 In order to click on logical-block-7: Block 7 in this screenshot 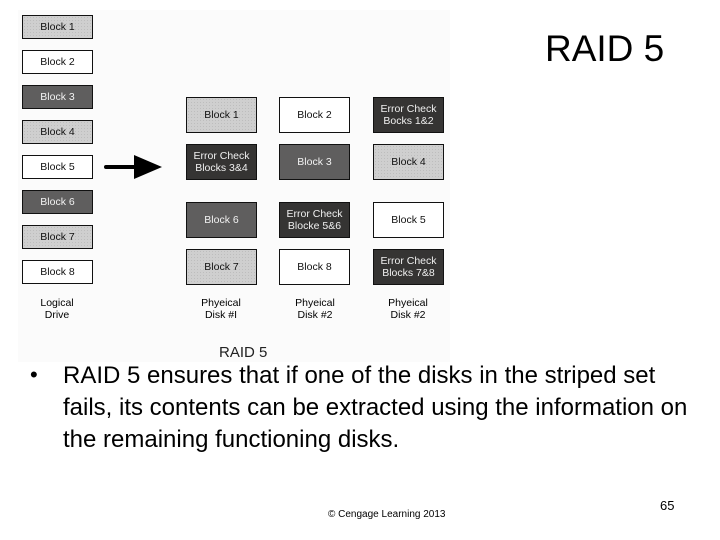, I will do `click(57, 237)`.